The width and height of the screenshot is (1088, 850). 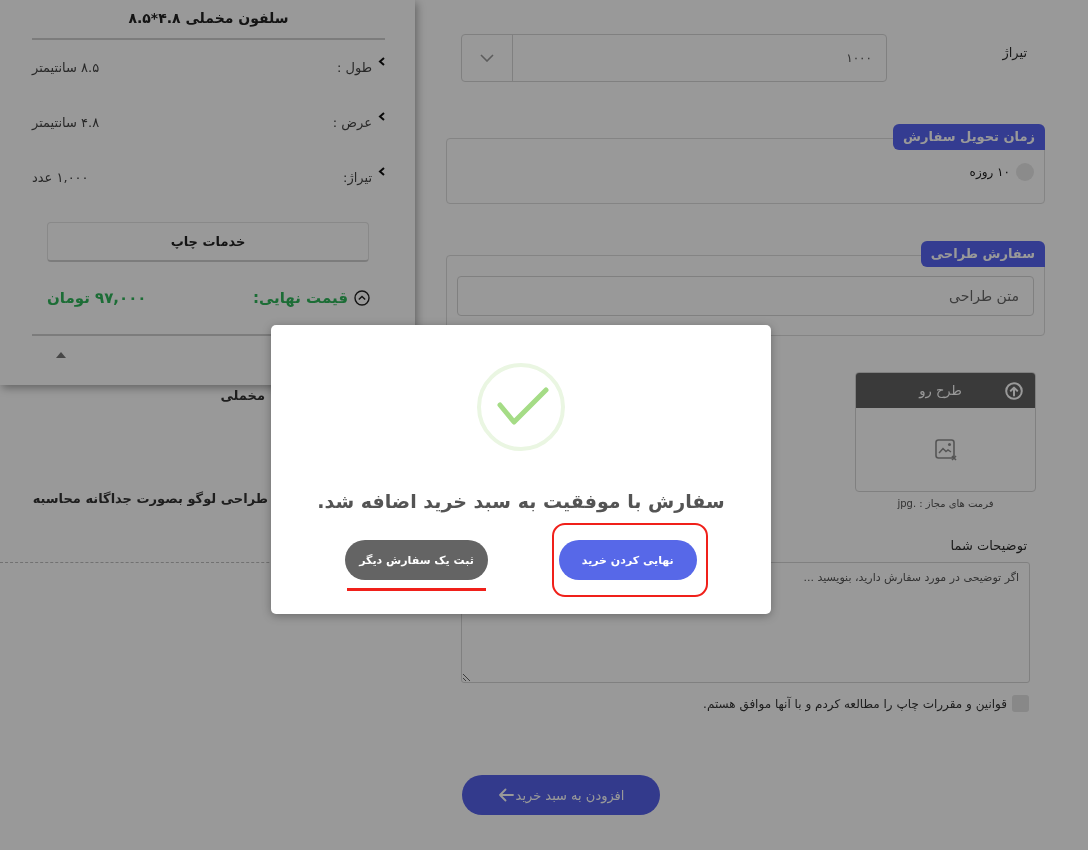 I want to click on upload-card: طرح رو, so click(x=945, y=432).